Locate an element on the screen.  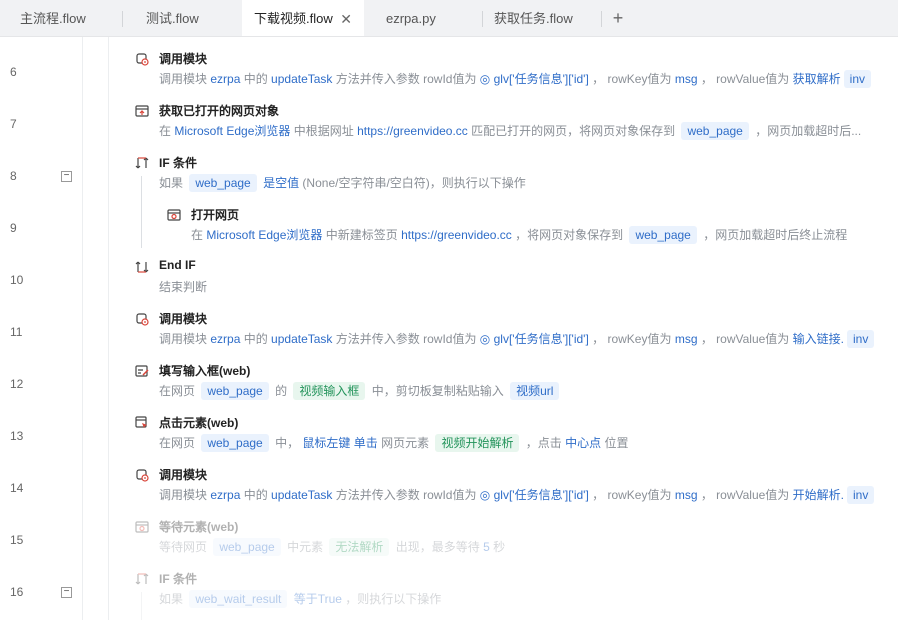
desc-segment: 中根据网址 is located at coordinates (324, 131).